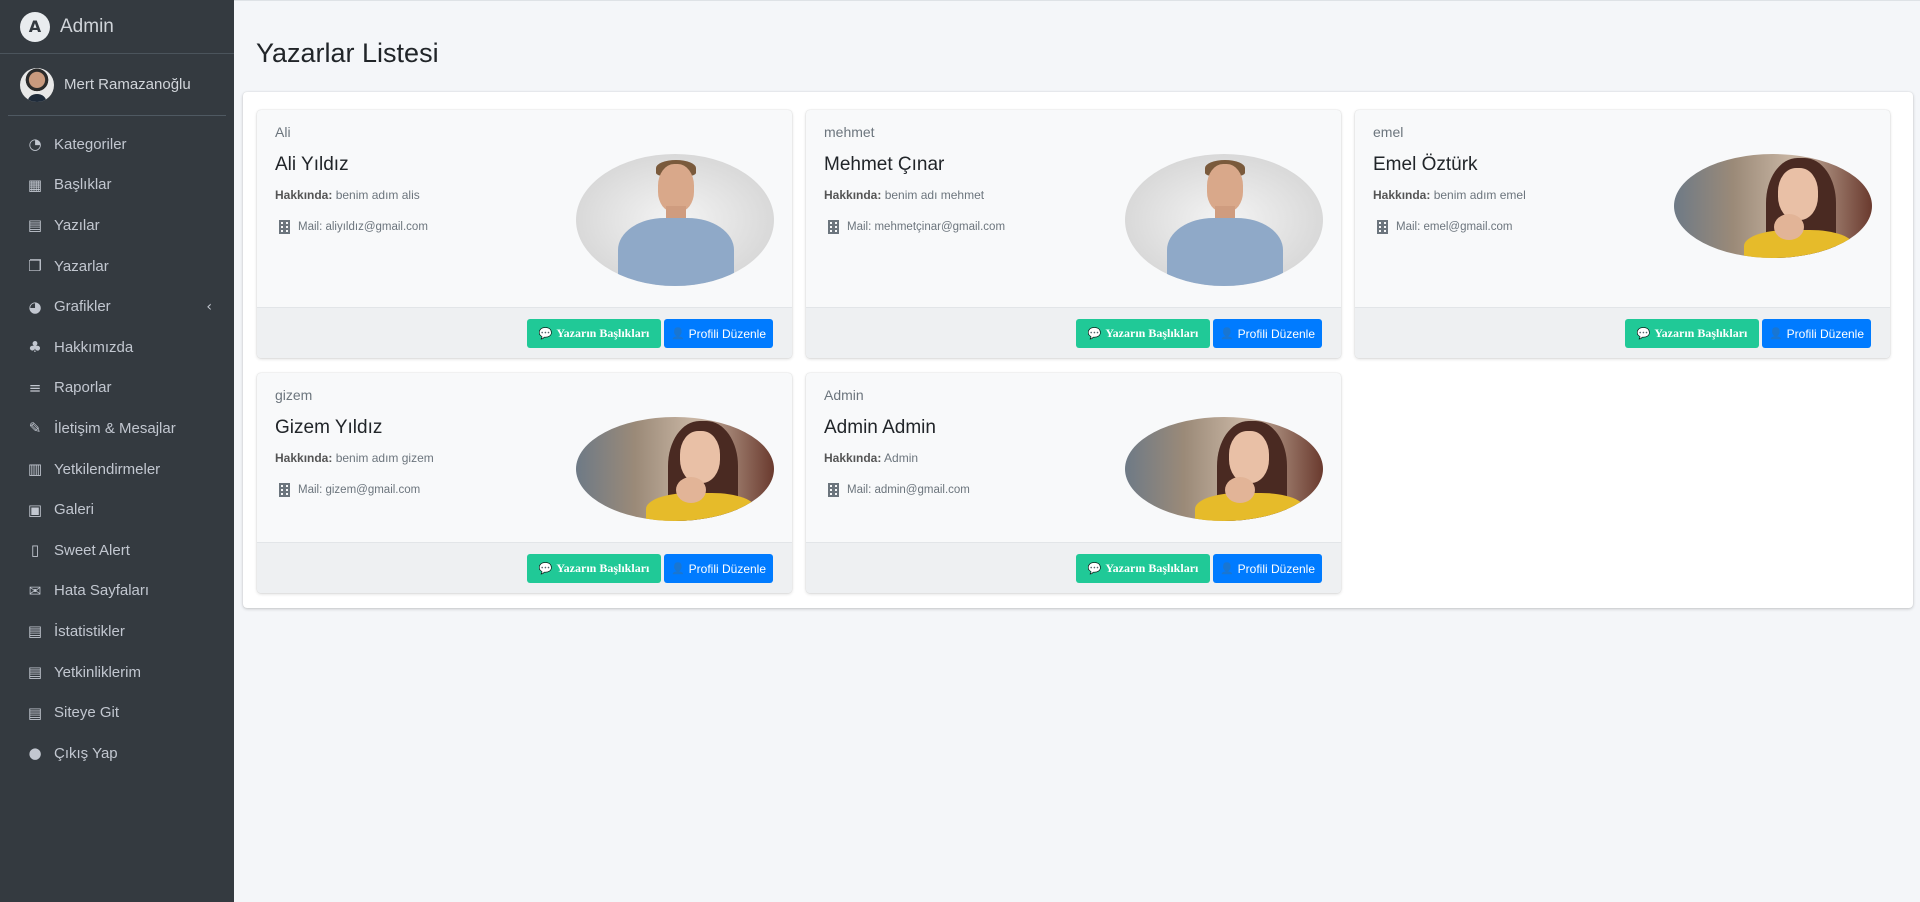 This screenshot has height=902, width=1920. I want to click on list-icon: ≡, so click(35, 387).